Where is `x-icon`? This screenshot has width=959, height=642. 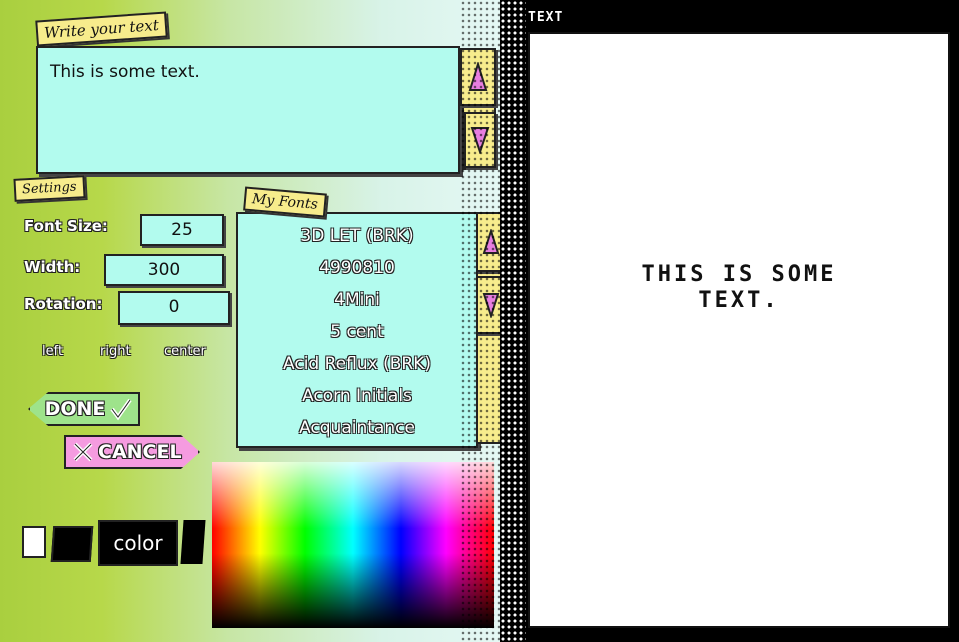
x-icon is located at coordinates (83, 452).